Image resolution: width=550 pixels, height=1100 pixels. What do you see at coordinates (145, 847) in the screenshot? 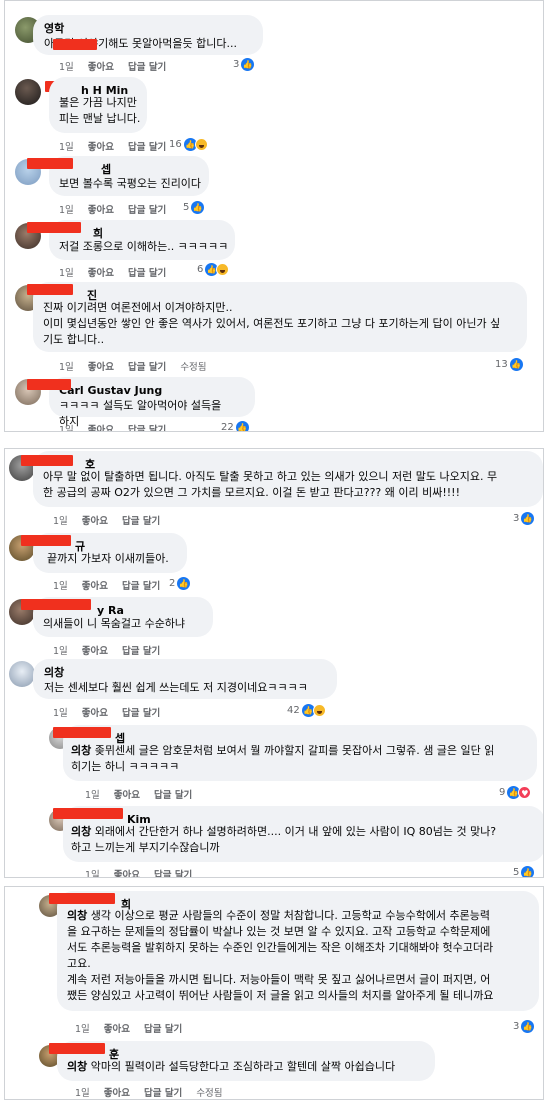
I see `comment-text: 하고 느끼는게 부지기수잖습니까` at bounding box center [145, 847].